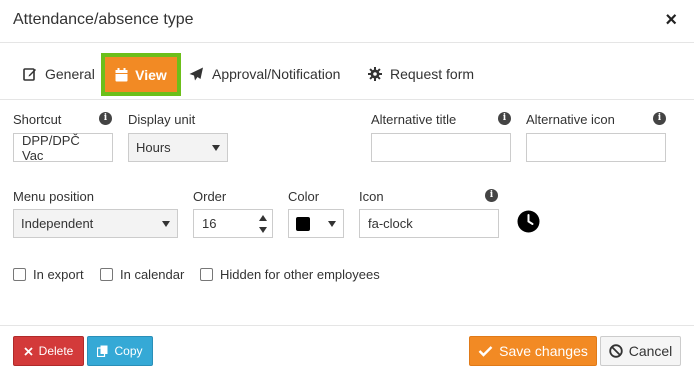 This screenshot has height=378, width=694. What do you see at coordinates (414, 119) in the screenshot?
I see `alternative-title-label: Alternative title` at bounding box center [414, 119].